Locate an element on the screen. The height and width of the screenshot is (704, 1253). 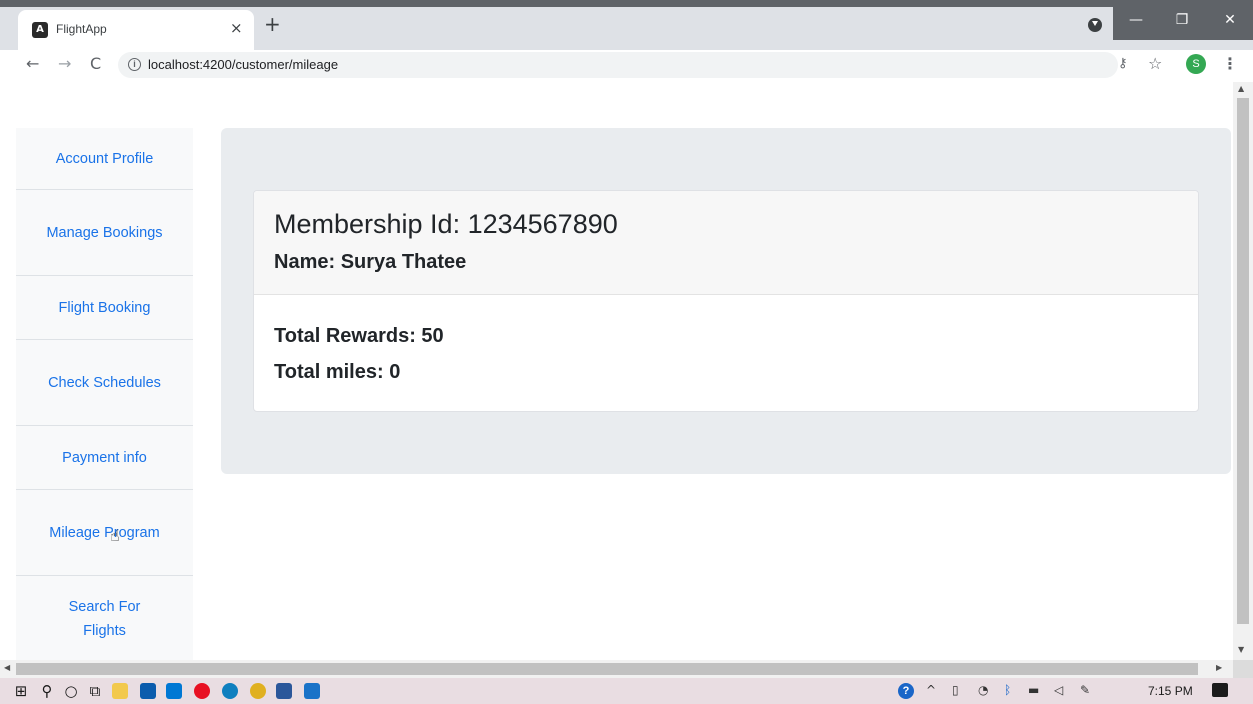
key-icon: ⚷ is located at coordinates (1123, 63).